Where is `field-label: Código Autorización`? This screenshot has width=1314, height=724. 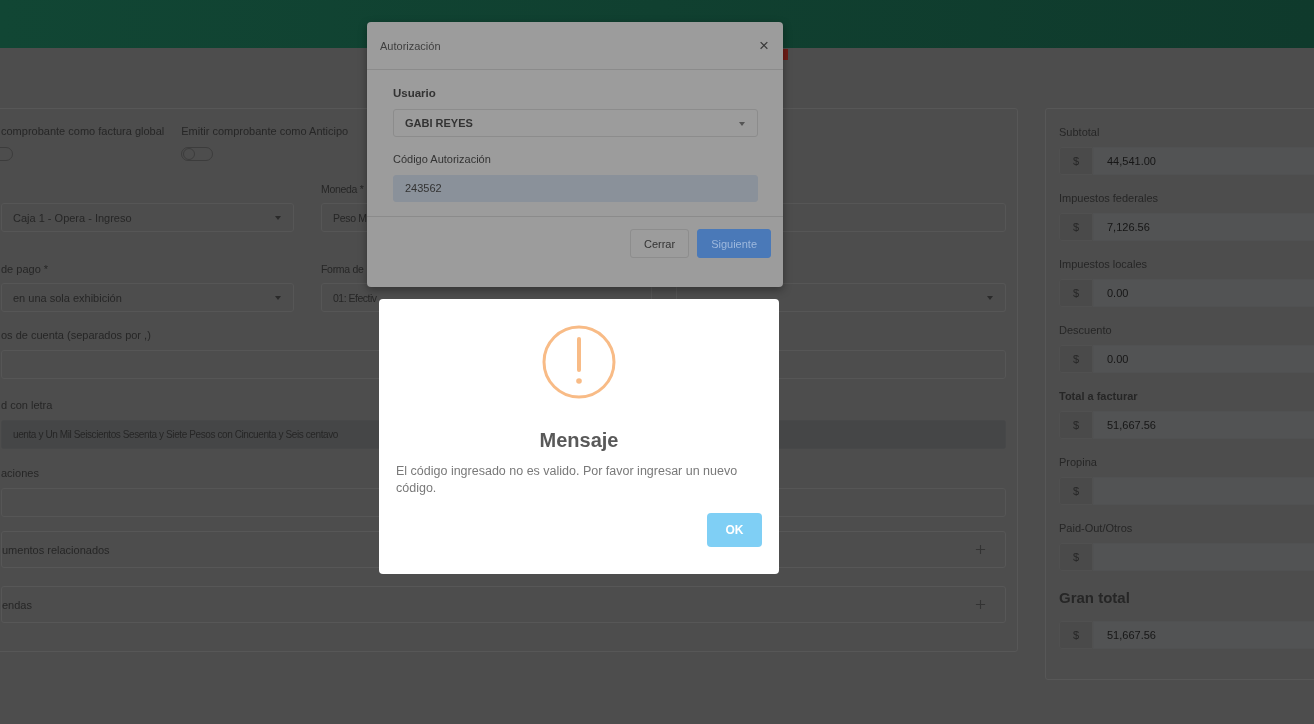 field-label: Código Autorización is located at coordinates (442, 159).